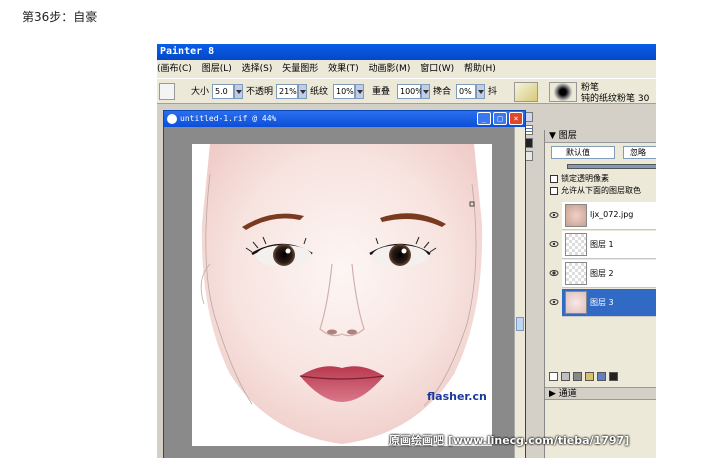 Image resolution: width=705 pixels, height=458 pixels. What do you see at coordinates (553, 376) in the screenshot?
I see `new-layer-icon` at bounding box center [553, 376].